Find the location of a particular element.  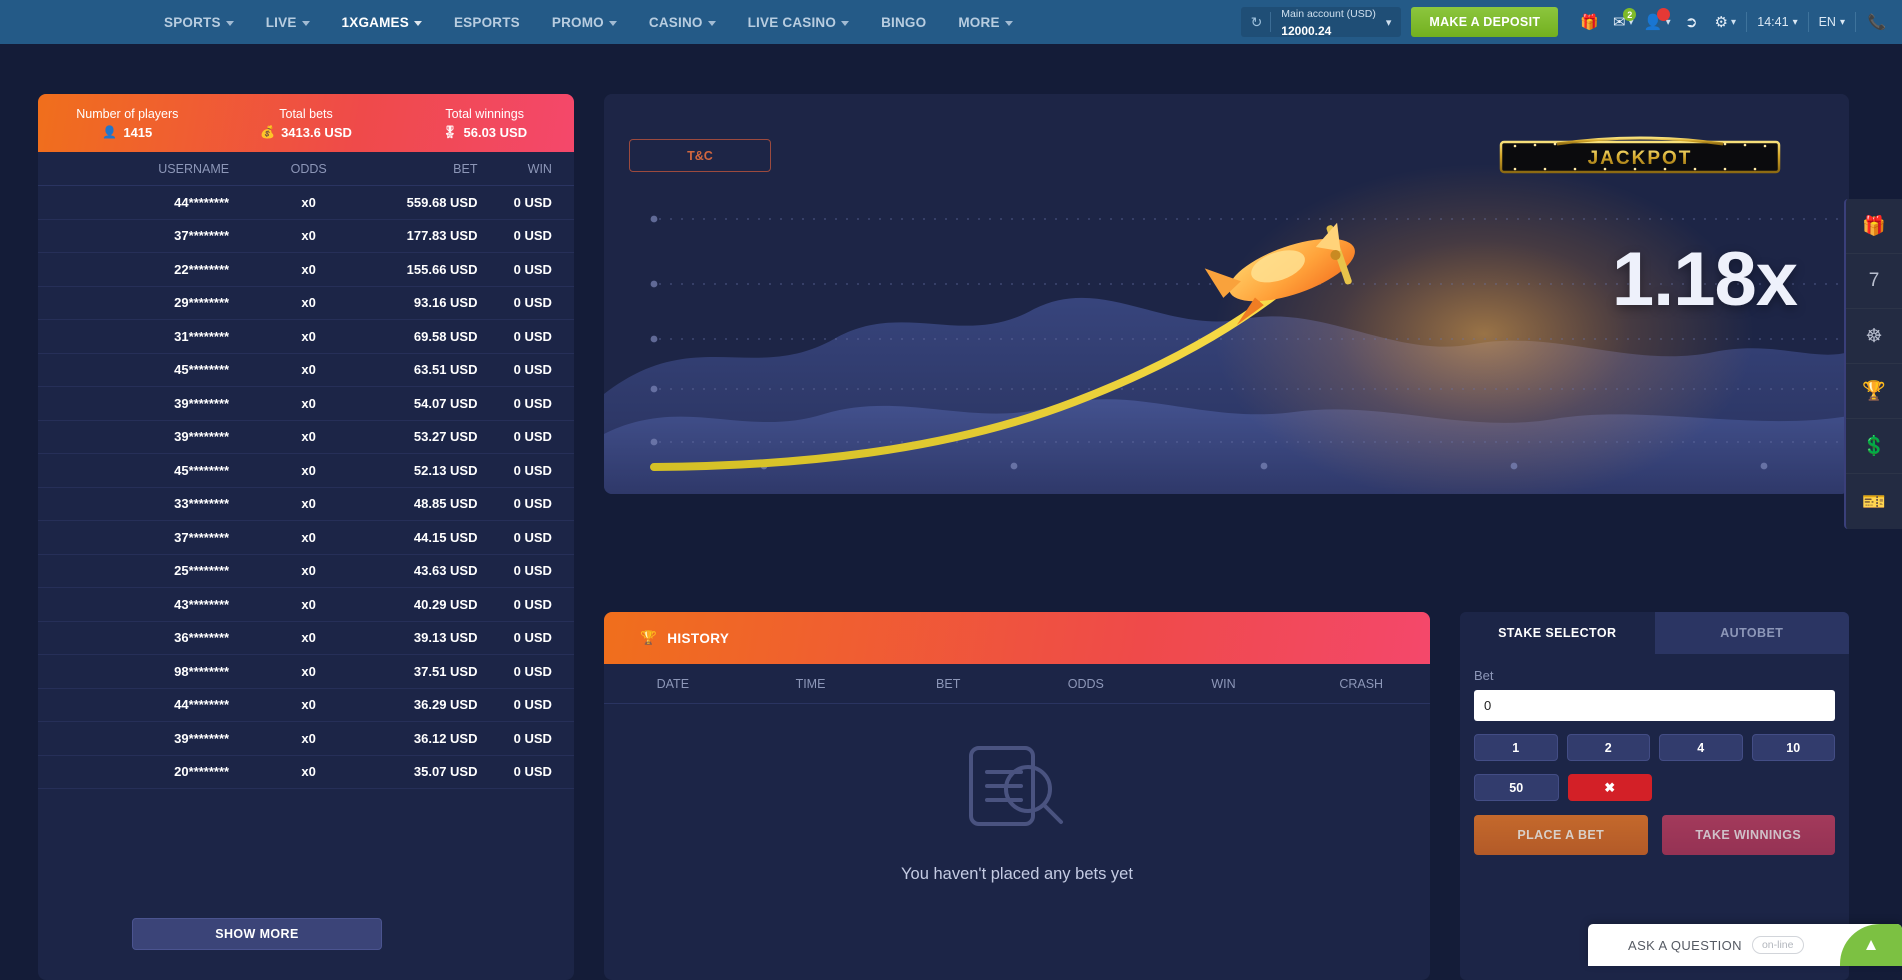

show-more-button: SHOW MORE is located at coordinates (257, 934).